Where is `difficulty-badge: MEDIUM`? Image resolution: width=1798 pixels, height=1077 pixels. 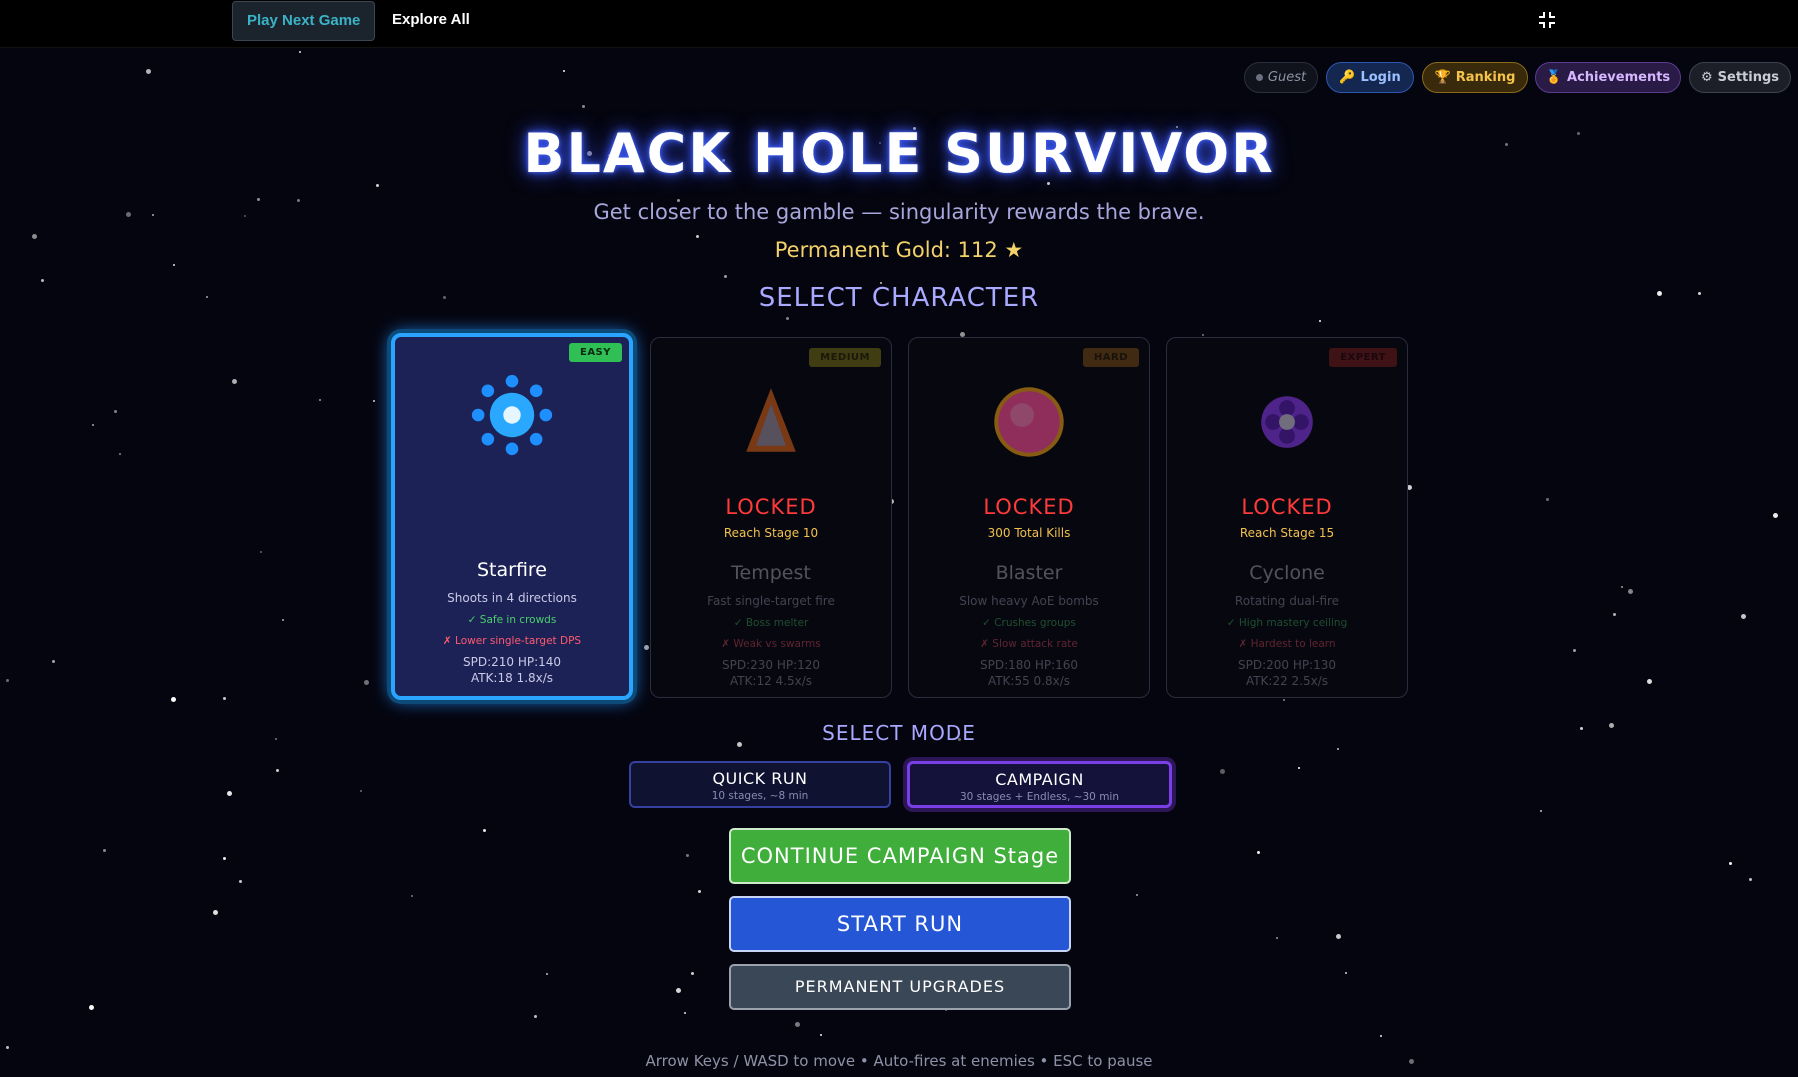
difficulty-badge: MEDIUM is located at coordinates (845, 357).